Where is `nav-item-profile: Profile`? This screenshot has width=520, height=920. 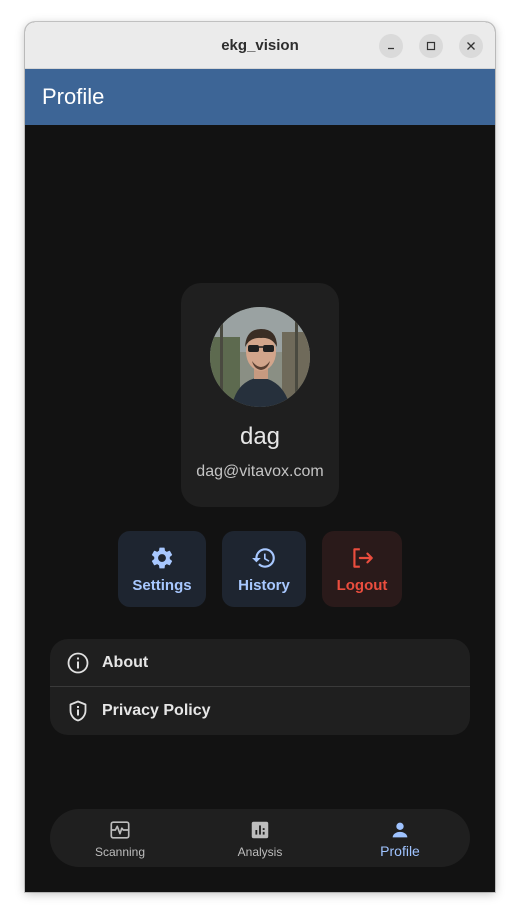
nav-item-profile: Profile is located at coordinates (400, 838).